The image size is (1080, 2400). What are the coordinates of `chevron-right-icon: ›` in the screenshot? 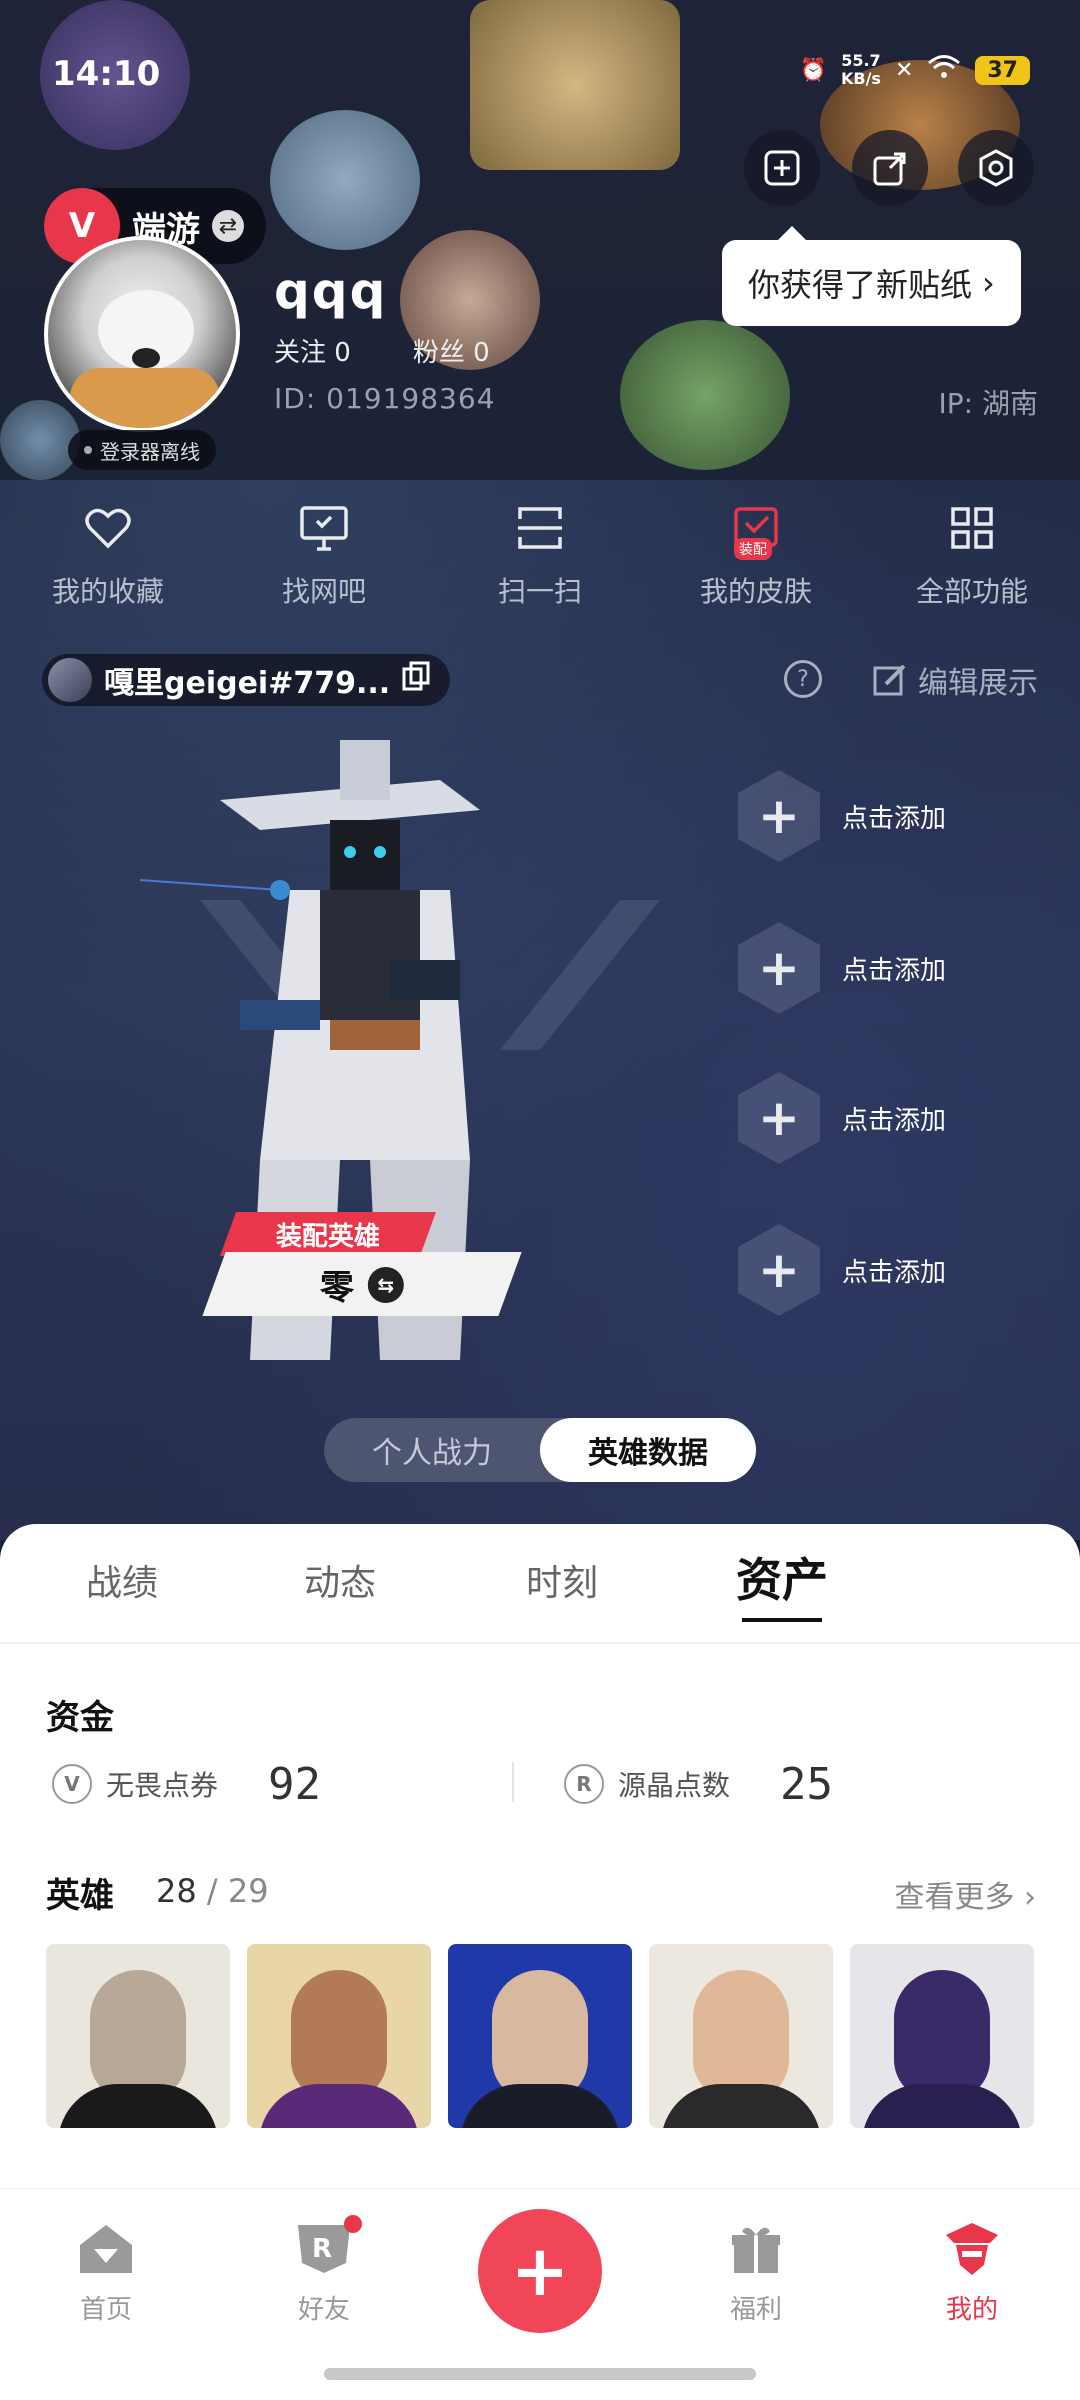 It's located at (988, 283).